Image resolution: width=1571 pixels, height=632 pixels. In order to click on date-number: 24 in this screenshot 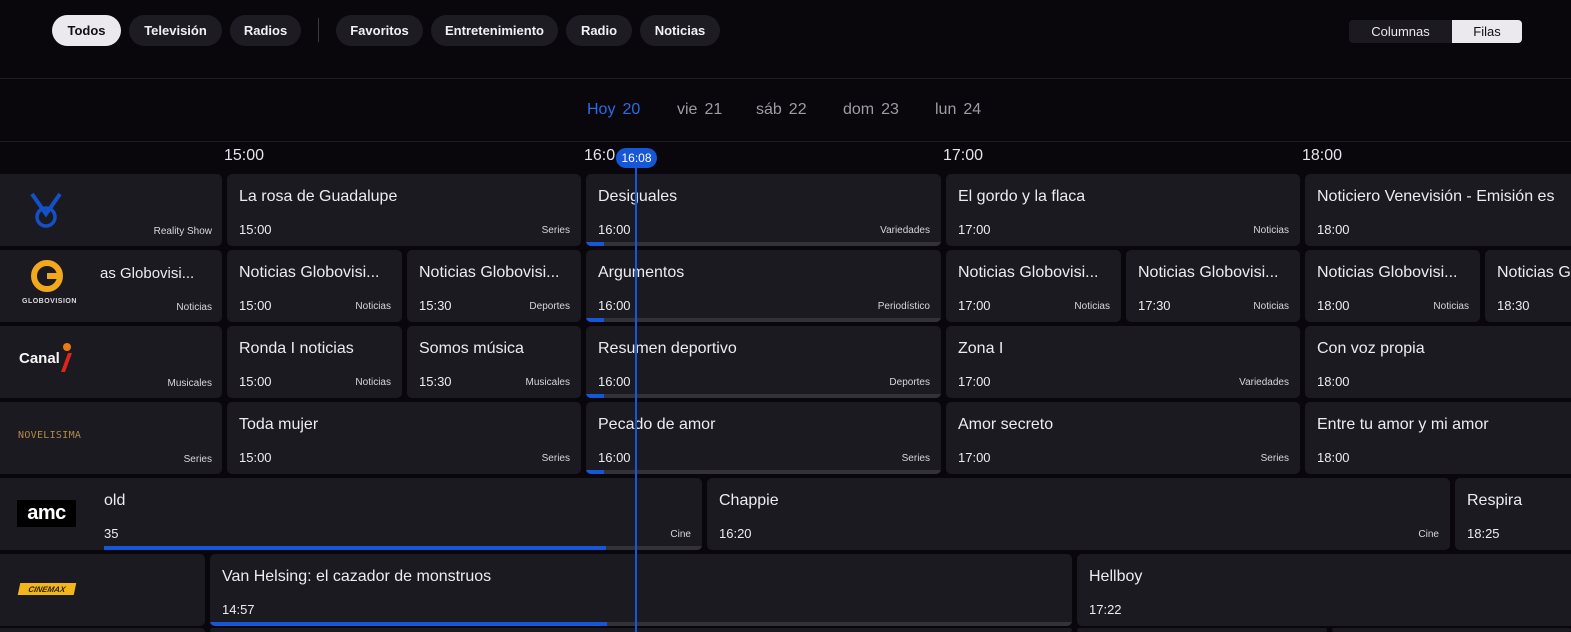, I will do `click(972, 109)`.